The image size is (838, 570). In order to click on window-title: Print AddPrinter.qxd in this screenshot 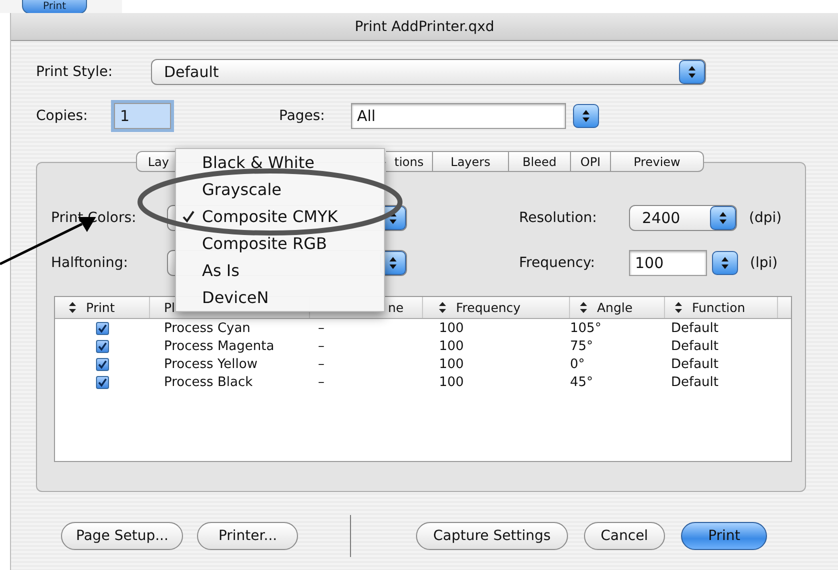, I will do `click(424, 27)`.